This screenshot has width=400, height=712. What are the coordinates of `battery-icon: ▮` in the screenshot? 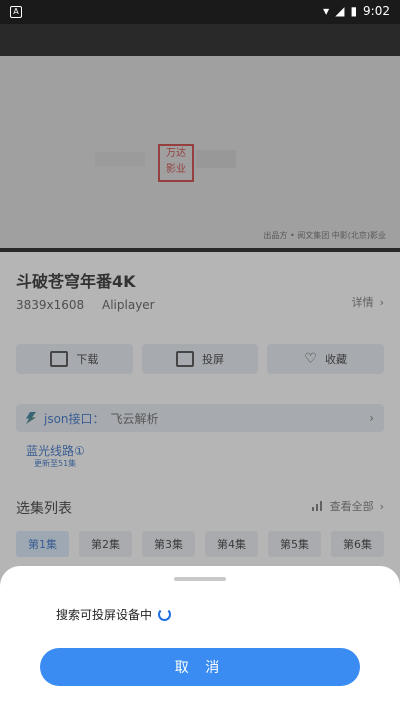 It's located at (354, 11).